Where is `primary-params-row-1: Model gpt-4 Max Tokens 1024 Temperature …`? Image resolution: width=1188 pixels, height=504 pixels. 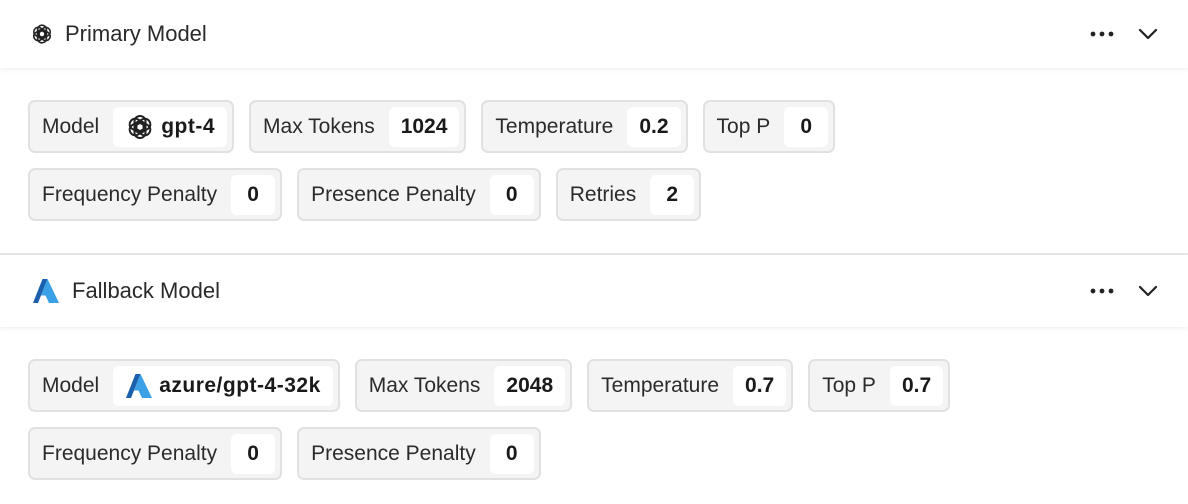
primary-params-row-1: Model gpt-4 Max Tokens 1024 Temperature … is located at coordinates (432, 126).